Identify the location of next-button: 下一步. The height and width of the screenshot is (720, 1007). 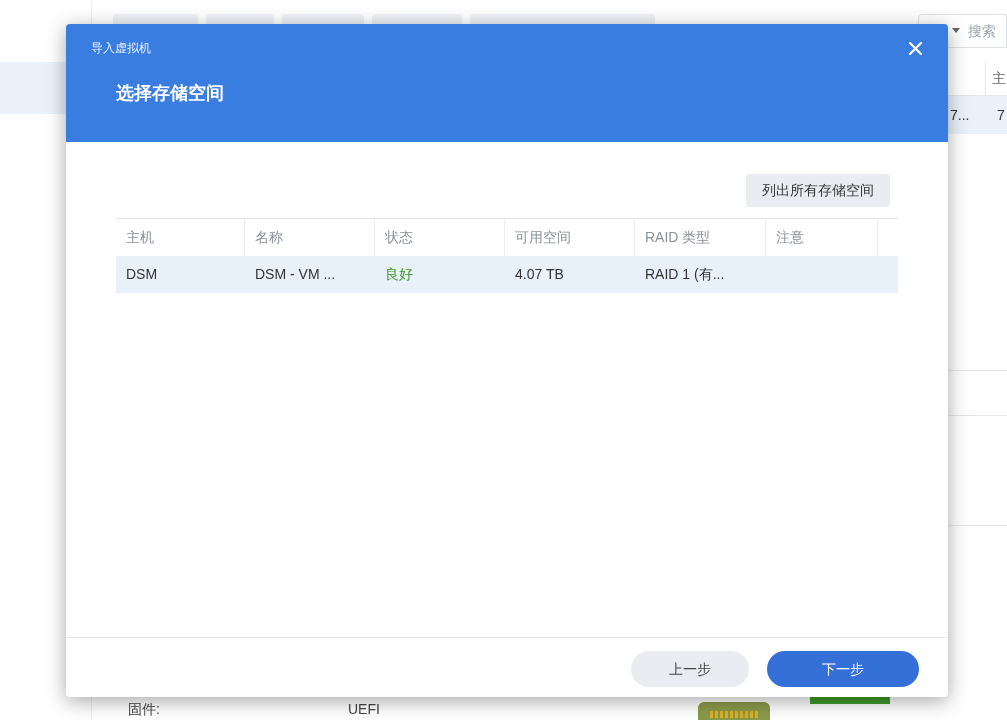
(843, 669).